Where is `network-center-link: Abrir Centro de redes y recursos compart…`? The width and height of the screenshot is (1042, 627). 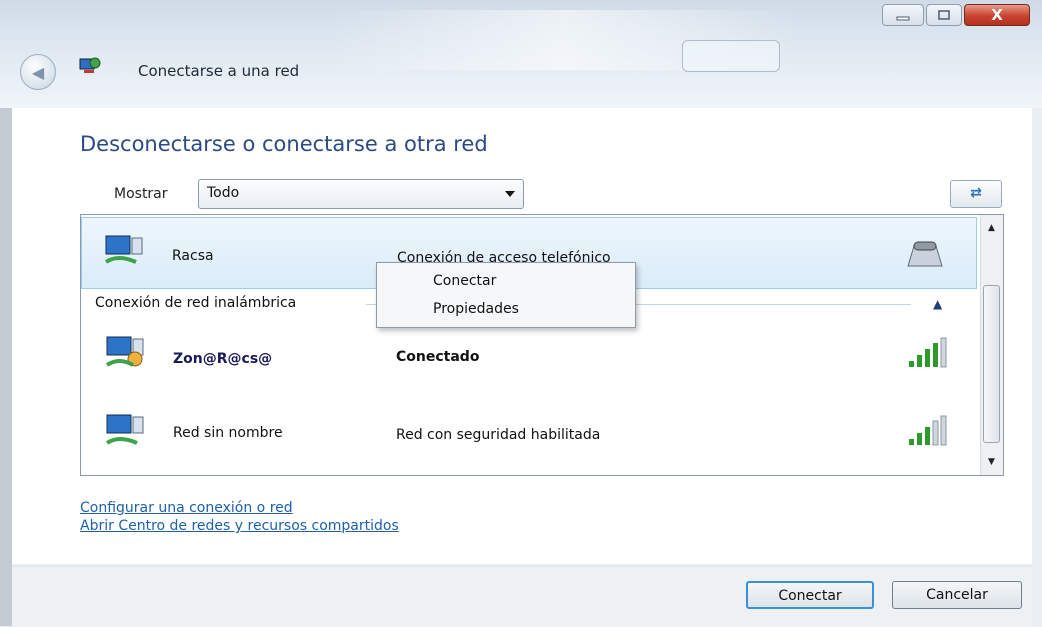
network-center-link: Abrir Centro de redes y recursos compart… is located at coordinates (239, 526).